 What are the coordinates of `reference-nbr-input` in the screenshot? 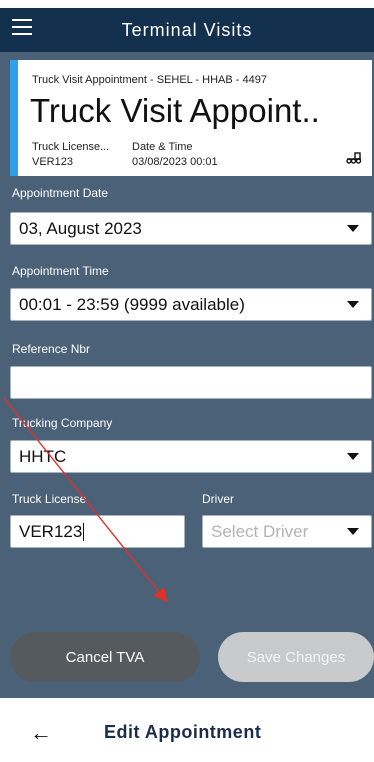 It's located at (191, 382).